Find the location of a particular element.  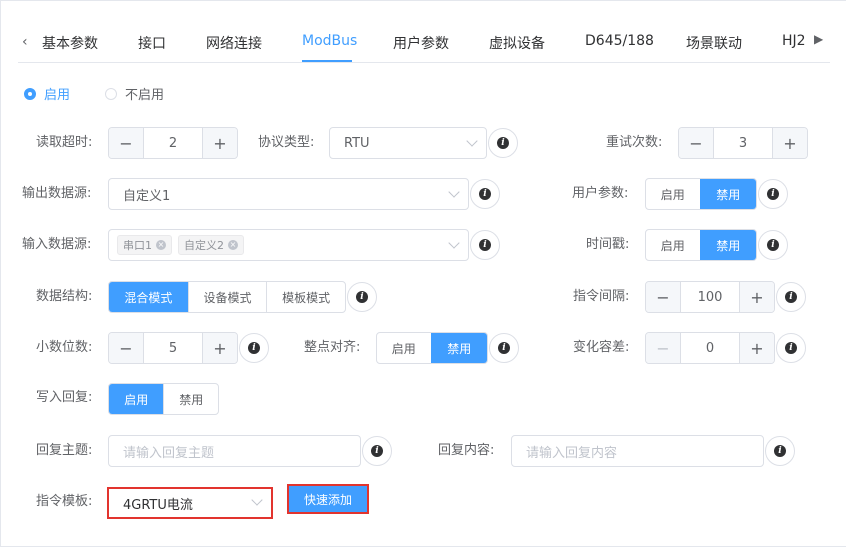

caret-right-icon: ▶ is located at coordinates (818, 39).